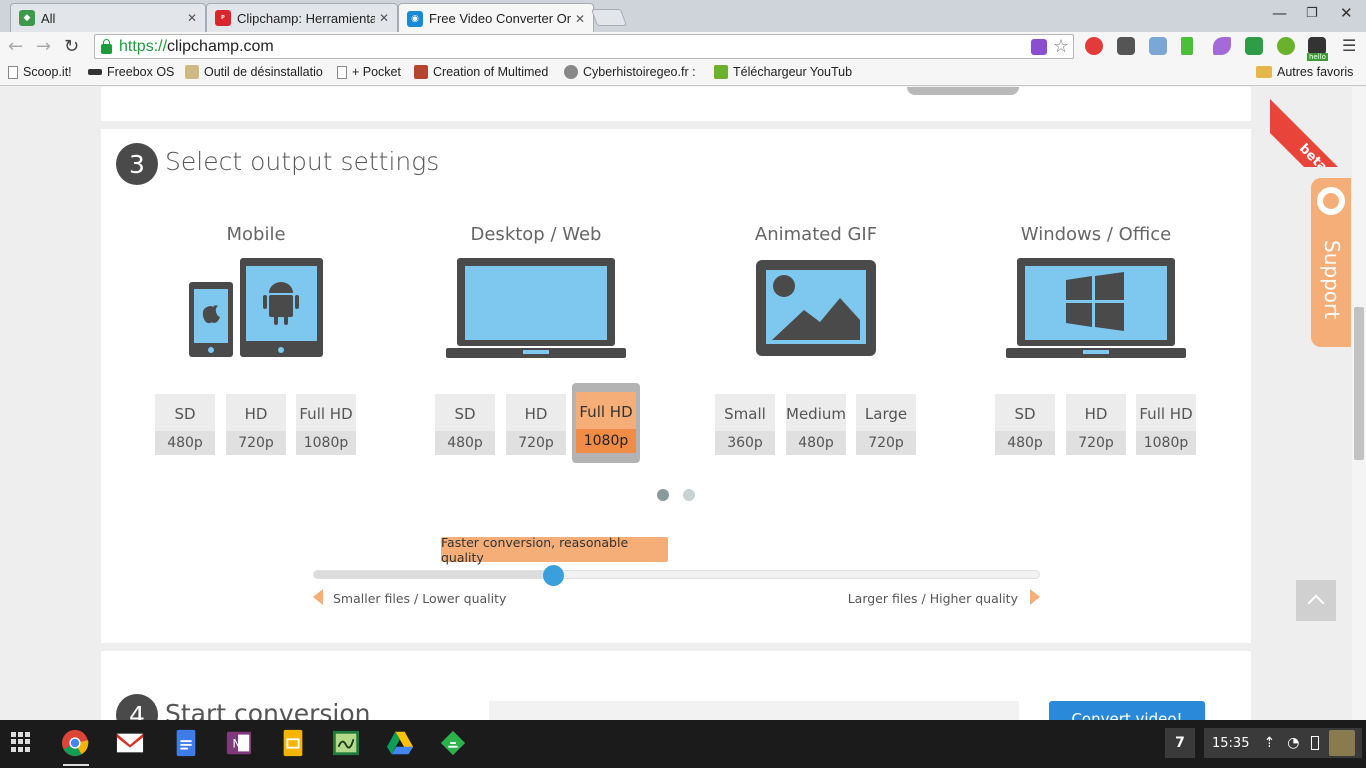 This screenshot has height=768, width=1366. What do you see at coordinates (372, 72) in the screenshot?
I see `bookmark-pocket: + Pocket` at bounding box center [372, 72].